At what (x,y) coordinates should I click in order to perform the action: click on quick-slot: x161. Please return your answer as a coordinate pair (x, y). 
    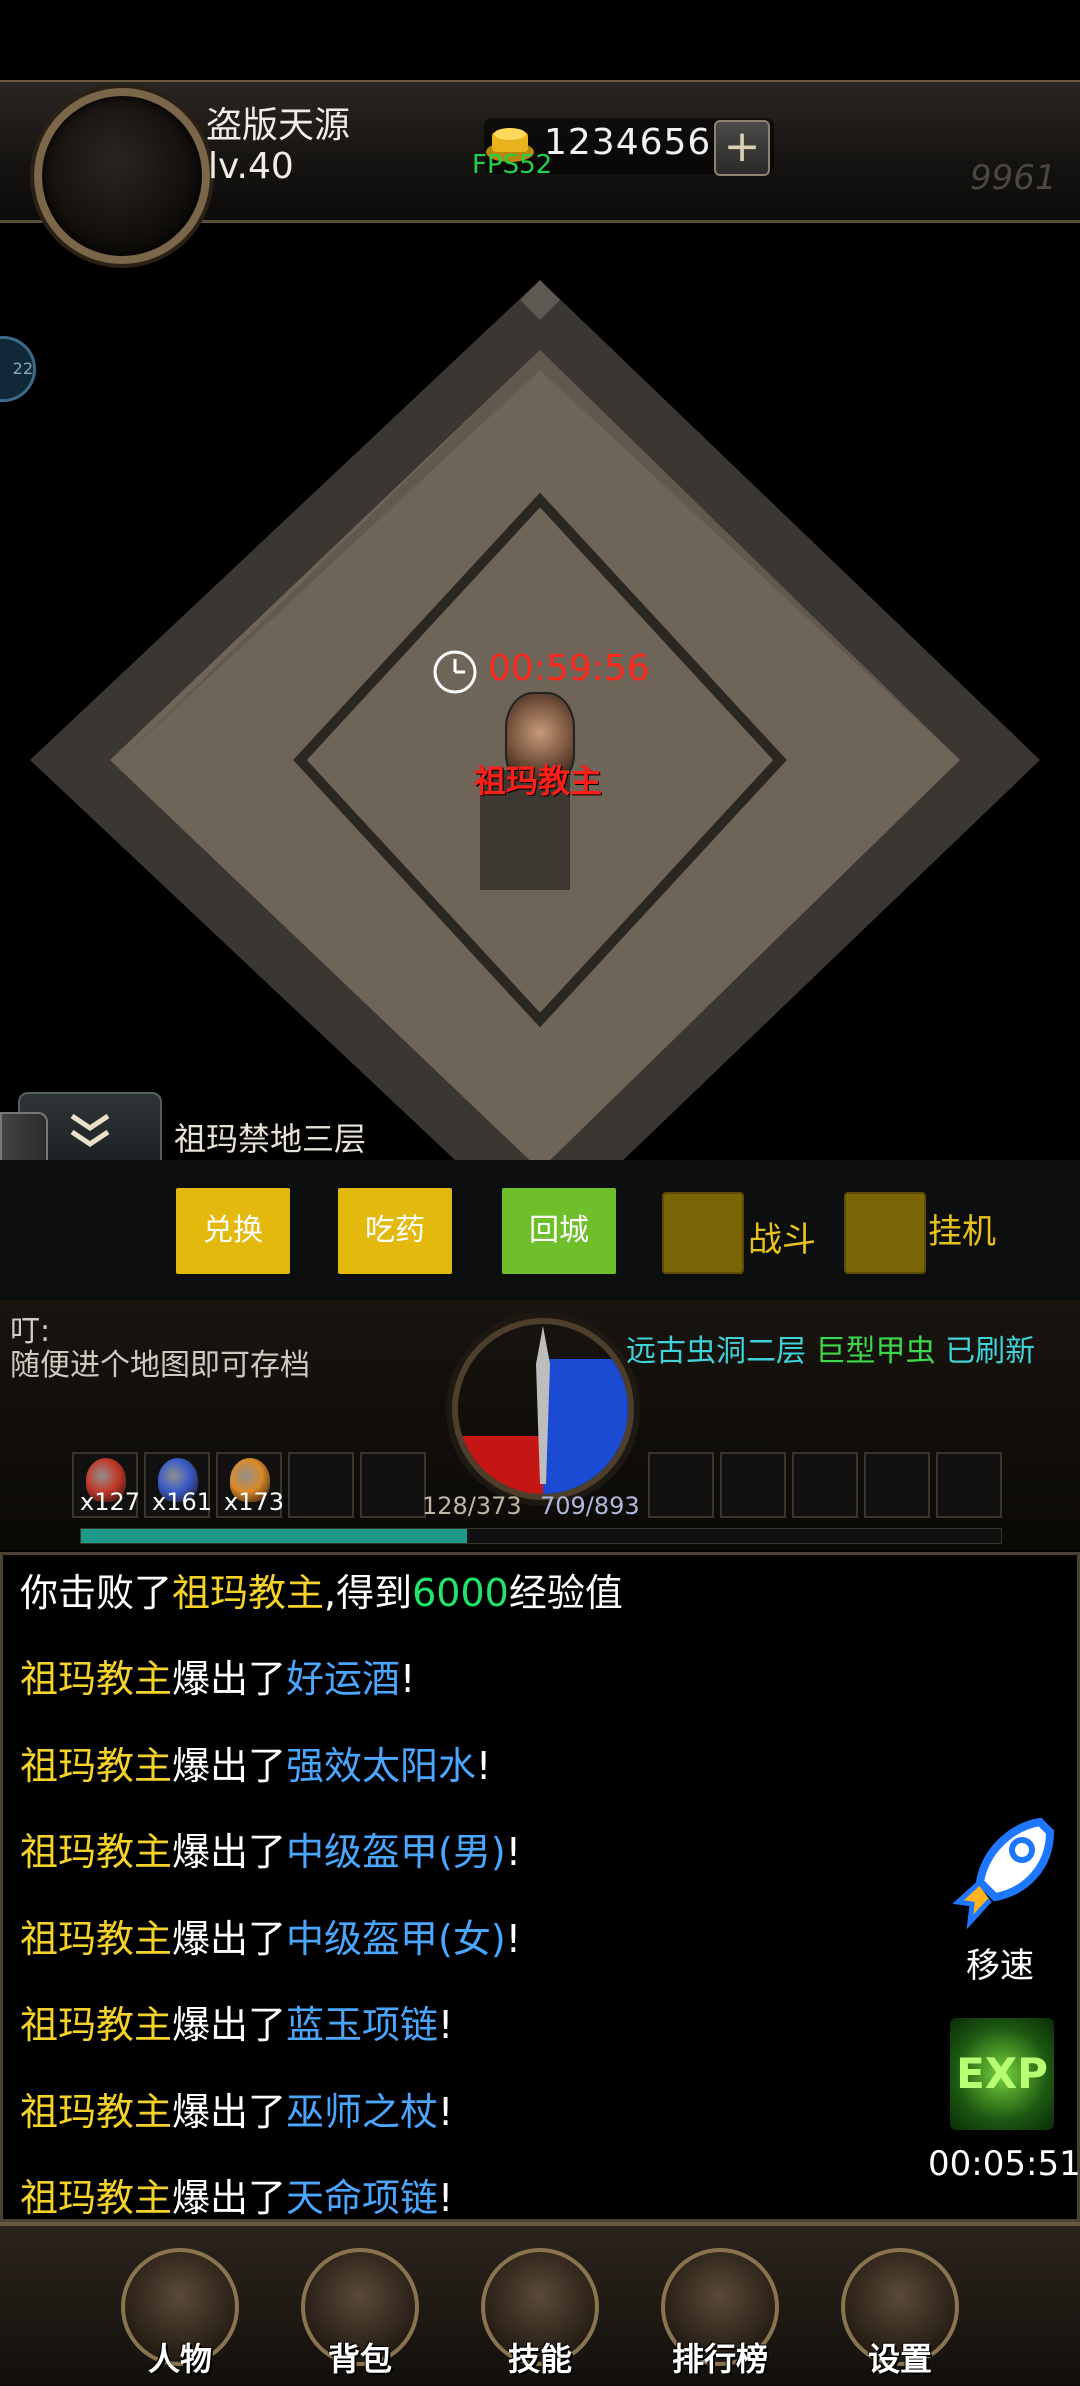
    Looking at the image, I should click on (178, 1485).